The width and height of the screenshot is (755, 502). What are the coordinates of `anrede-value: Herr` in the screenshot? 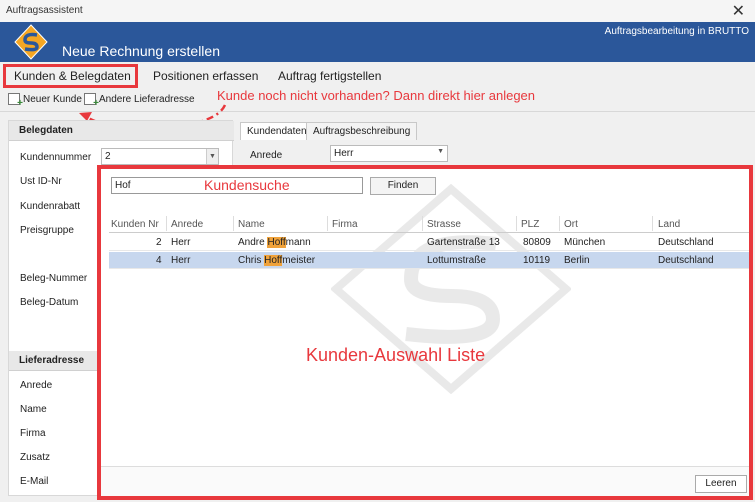 It's located at (344, 153).